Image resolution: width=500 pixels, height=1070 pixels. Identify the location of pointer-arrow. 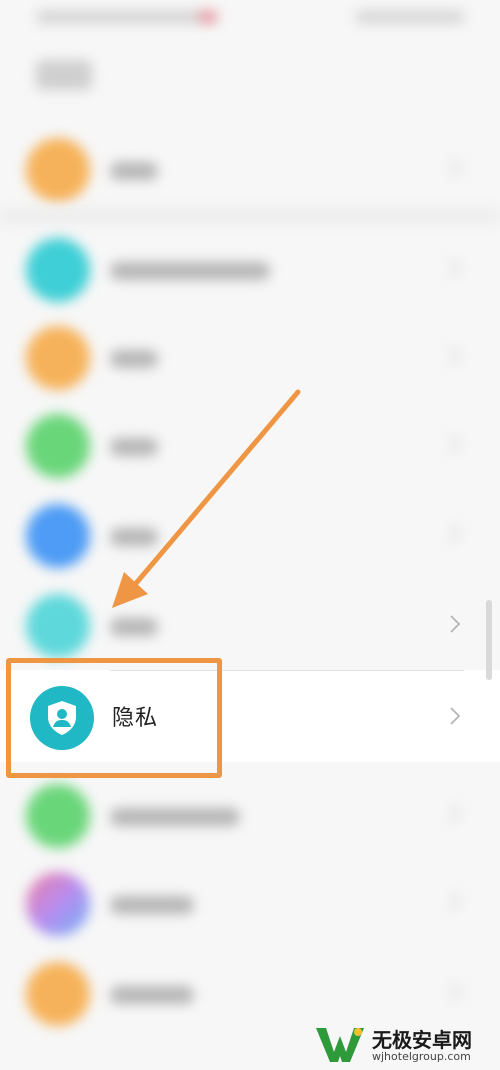
(206, 498).